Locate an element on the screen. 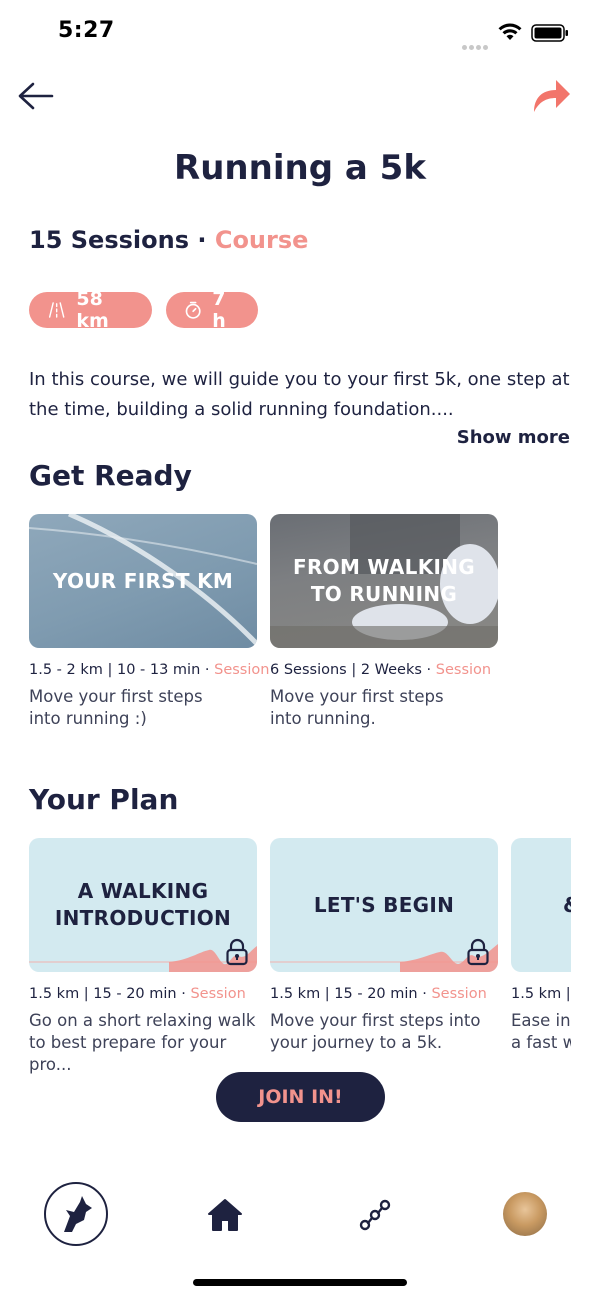 The height and width of the screenshot is (1299, 600). plan-card: & 1.5 km | Ease int a fast w is located at coordinates (541, 946).